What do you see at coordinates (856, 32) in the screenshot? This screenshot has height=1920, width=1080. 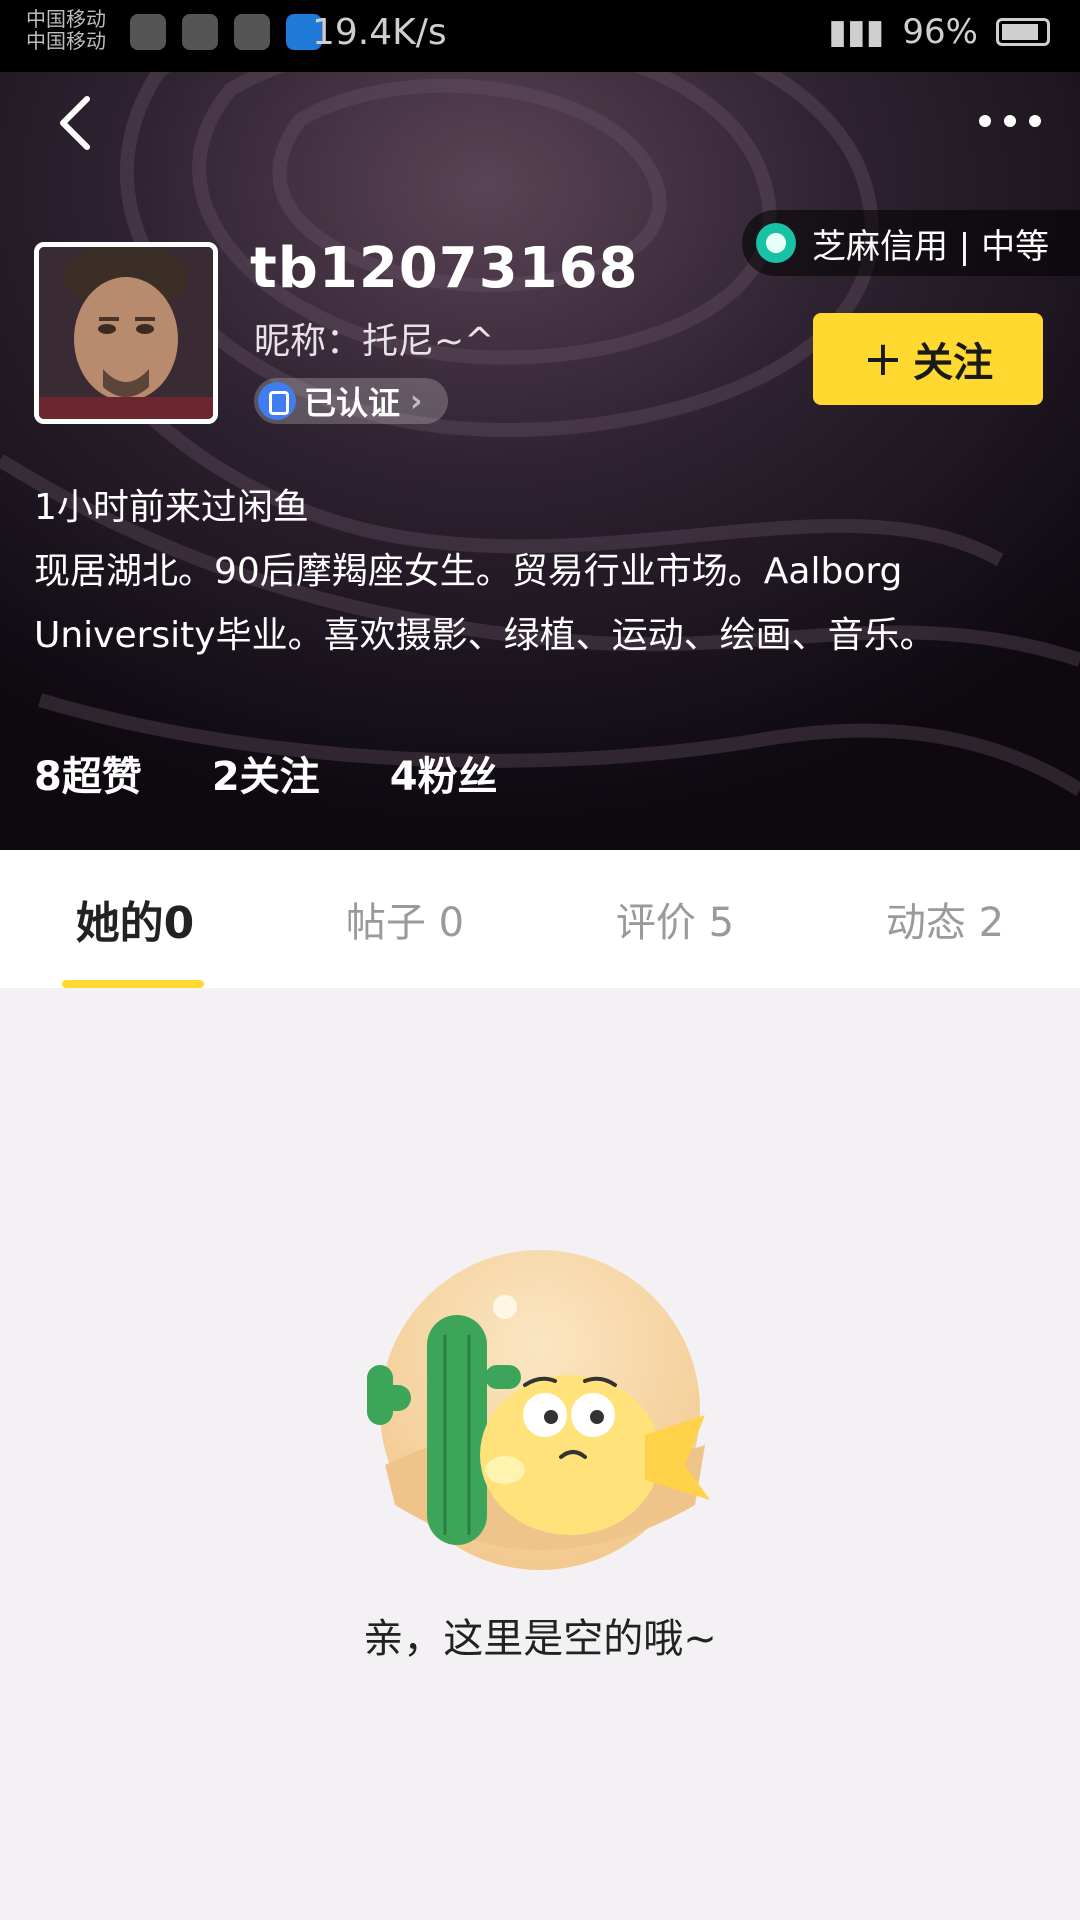 I see `signal-icon: ▮▮▮` at bounding box center [856, 32].